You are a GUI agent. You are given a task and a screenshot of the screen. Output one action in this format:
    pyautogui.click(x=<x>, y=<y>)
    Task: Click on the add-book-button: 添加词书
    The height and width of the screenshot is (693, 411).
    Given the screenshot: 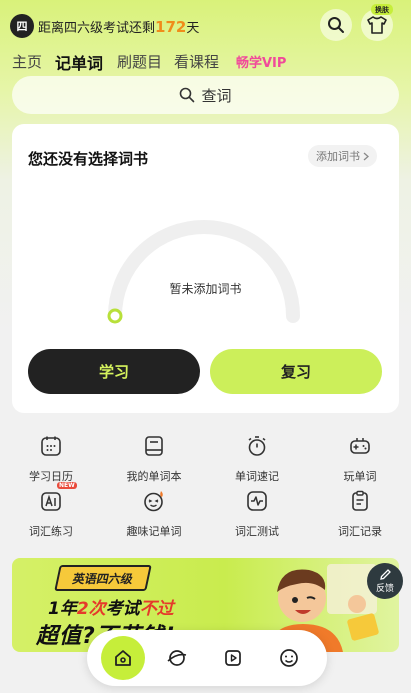 What is the action you would take?
    pyautogui.click(x=342, y=156)
    